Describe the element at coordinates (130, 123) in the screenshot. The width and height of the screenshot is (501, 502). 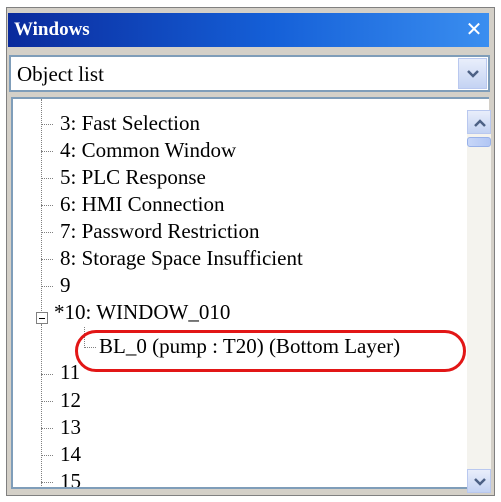
I see `tree-item: 3: Fast Selection` at that location.